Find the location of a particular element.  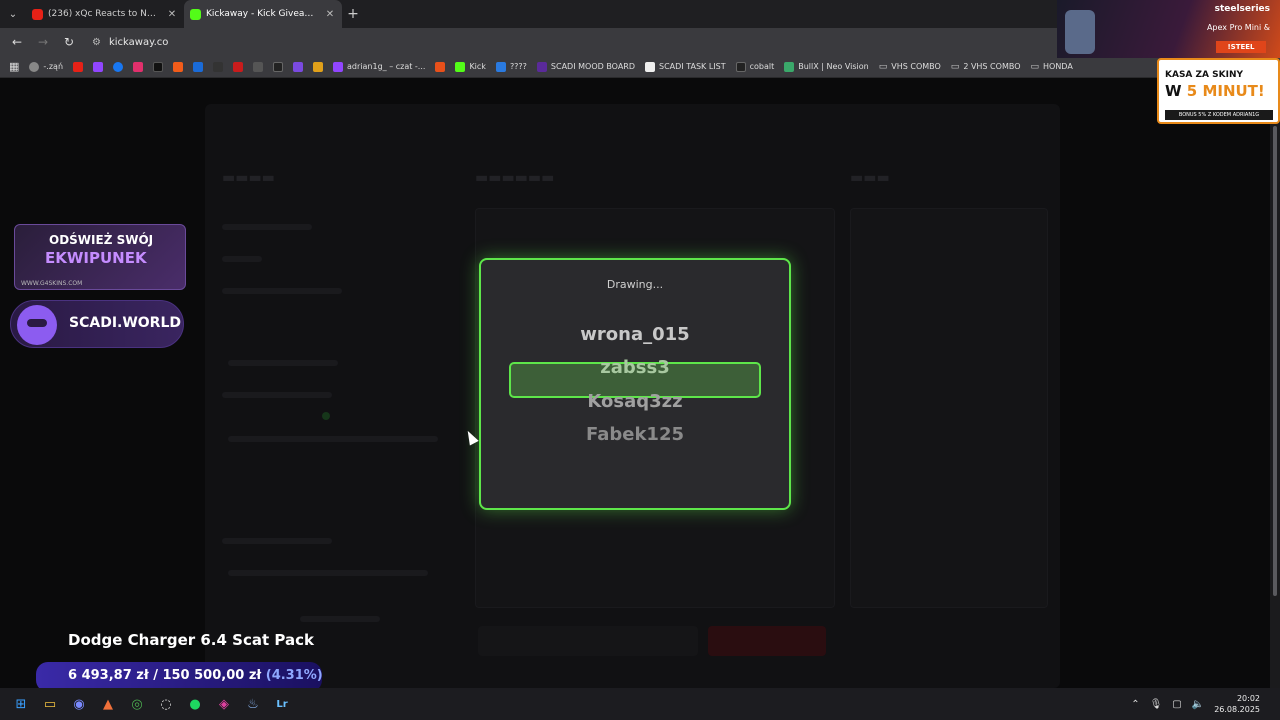

bookmark-folder-honda: ▭ HONDA is located at coordinates (1051, 67).